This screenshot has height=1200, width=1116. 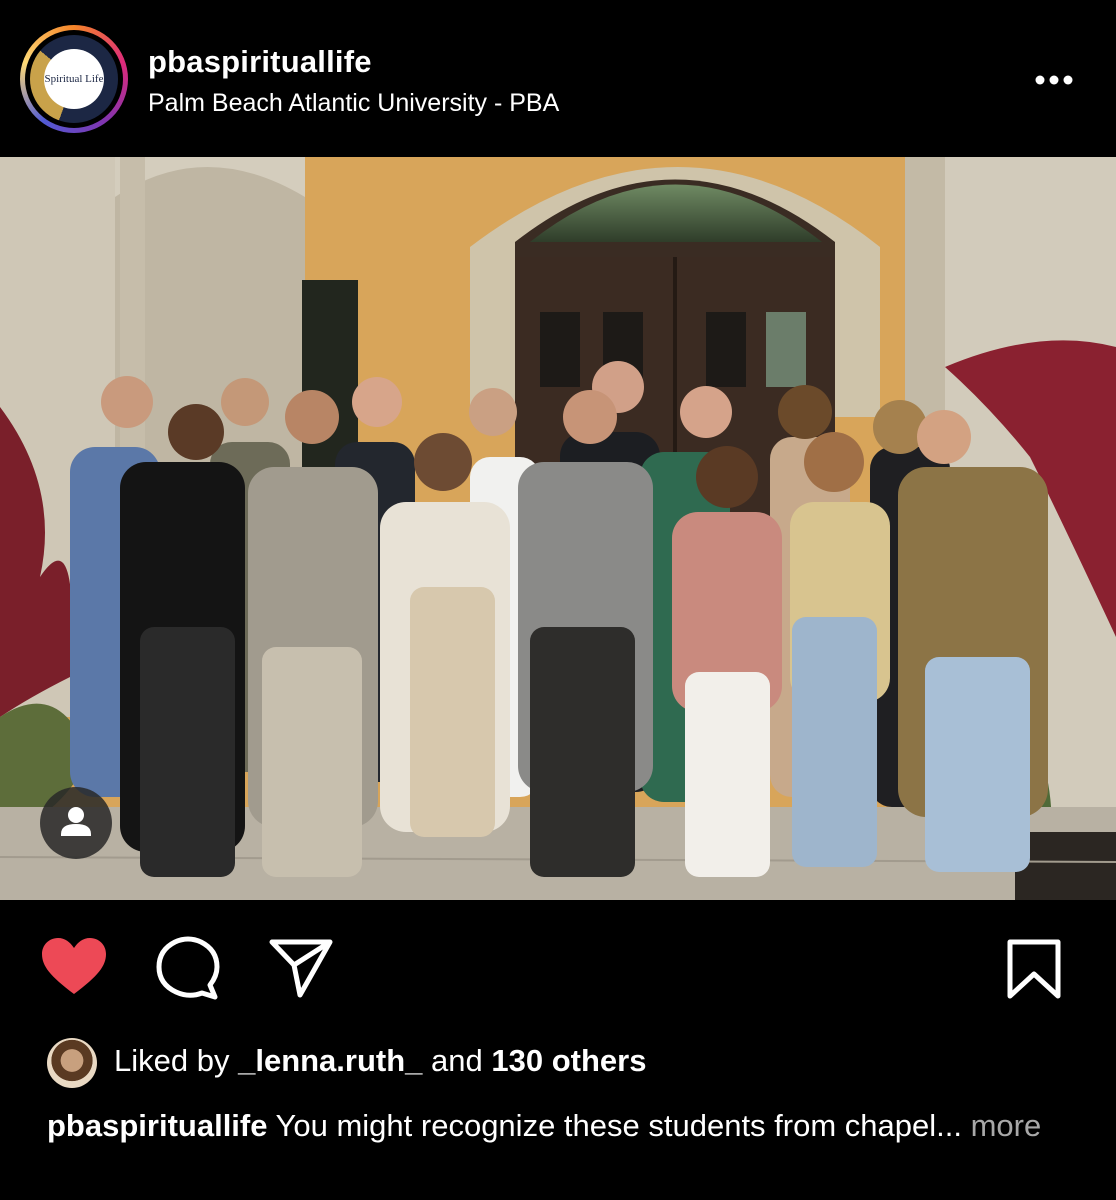 I want to click on send-icon, so click(x=301, y=970).